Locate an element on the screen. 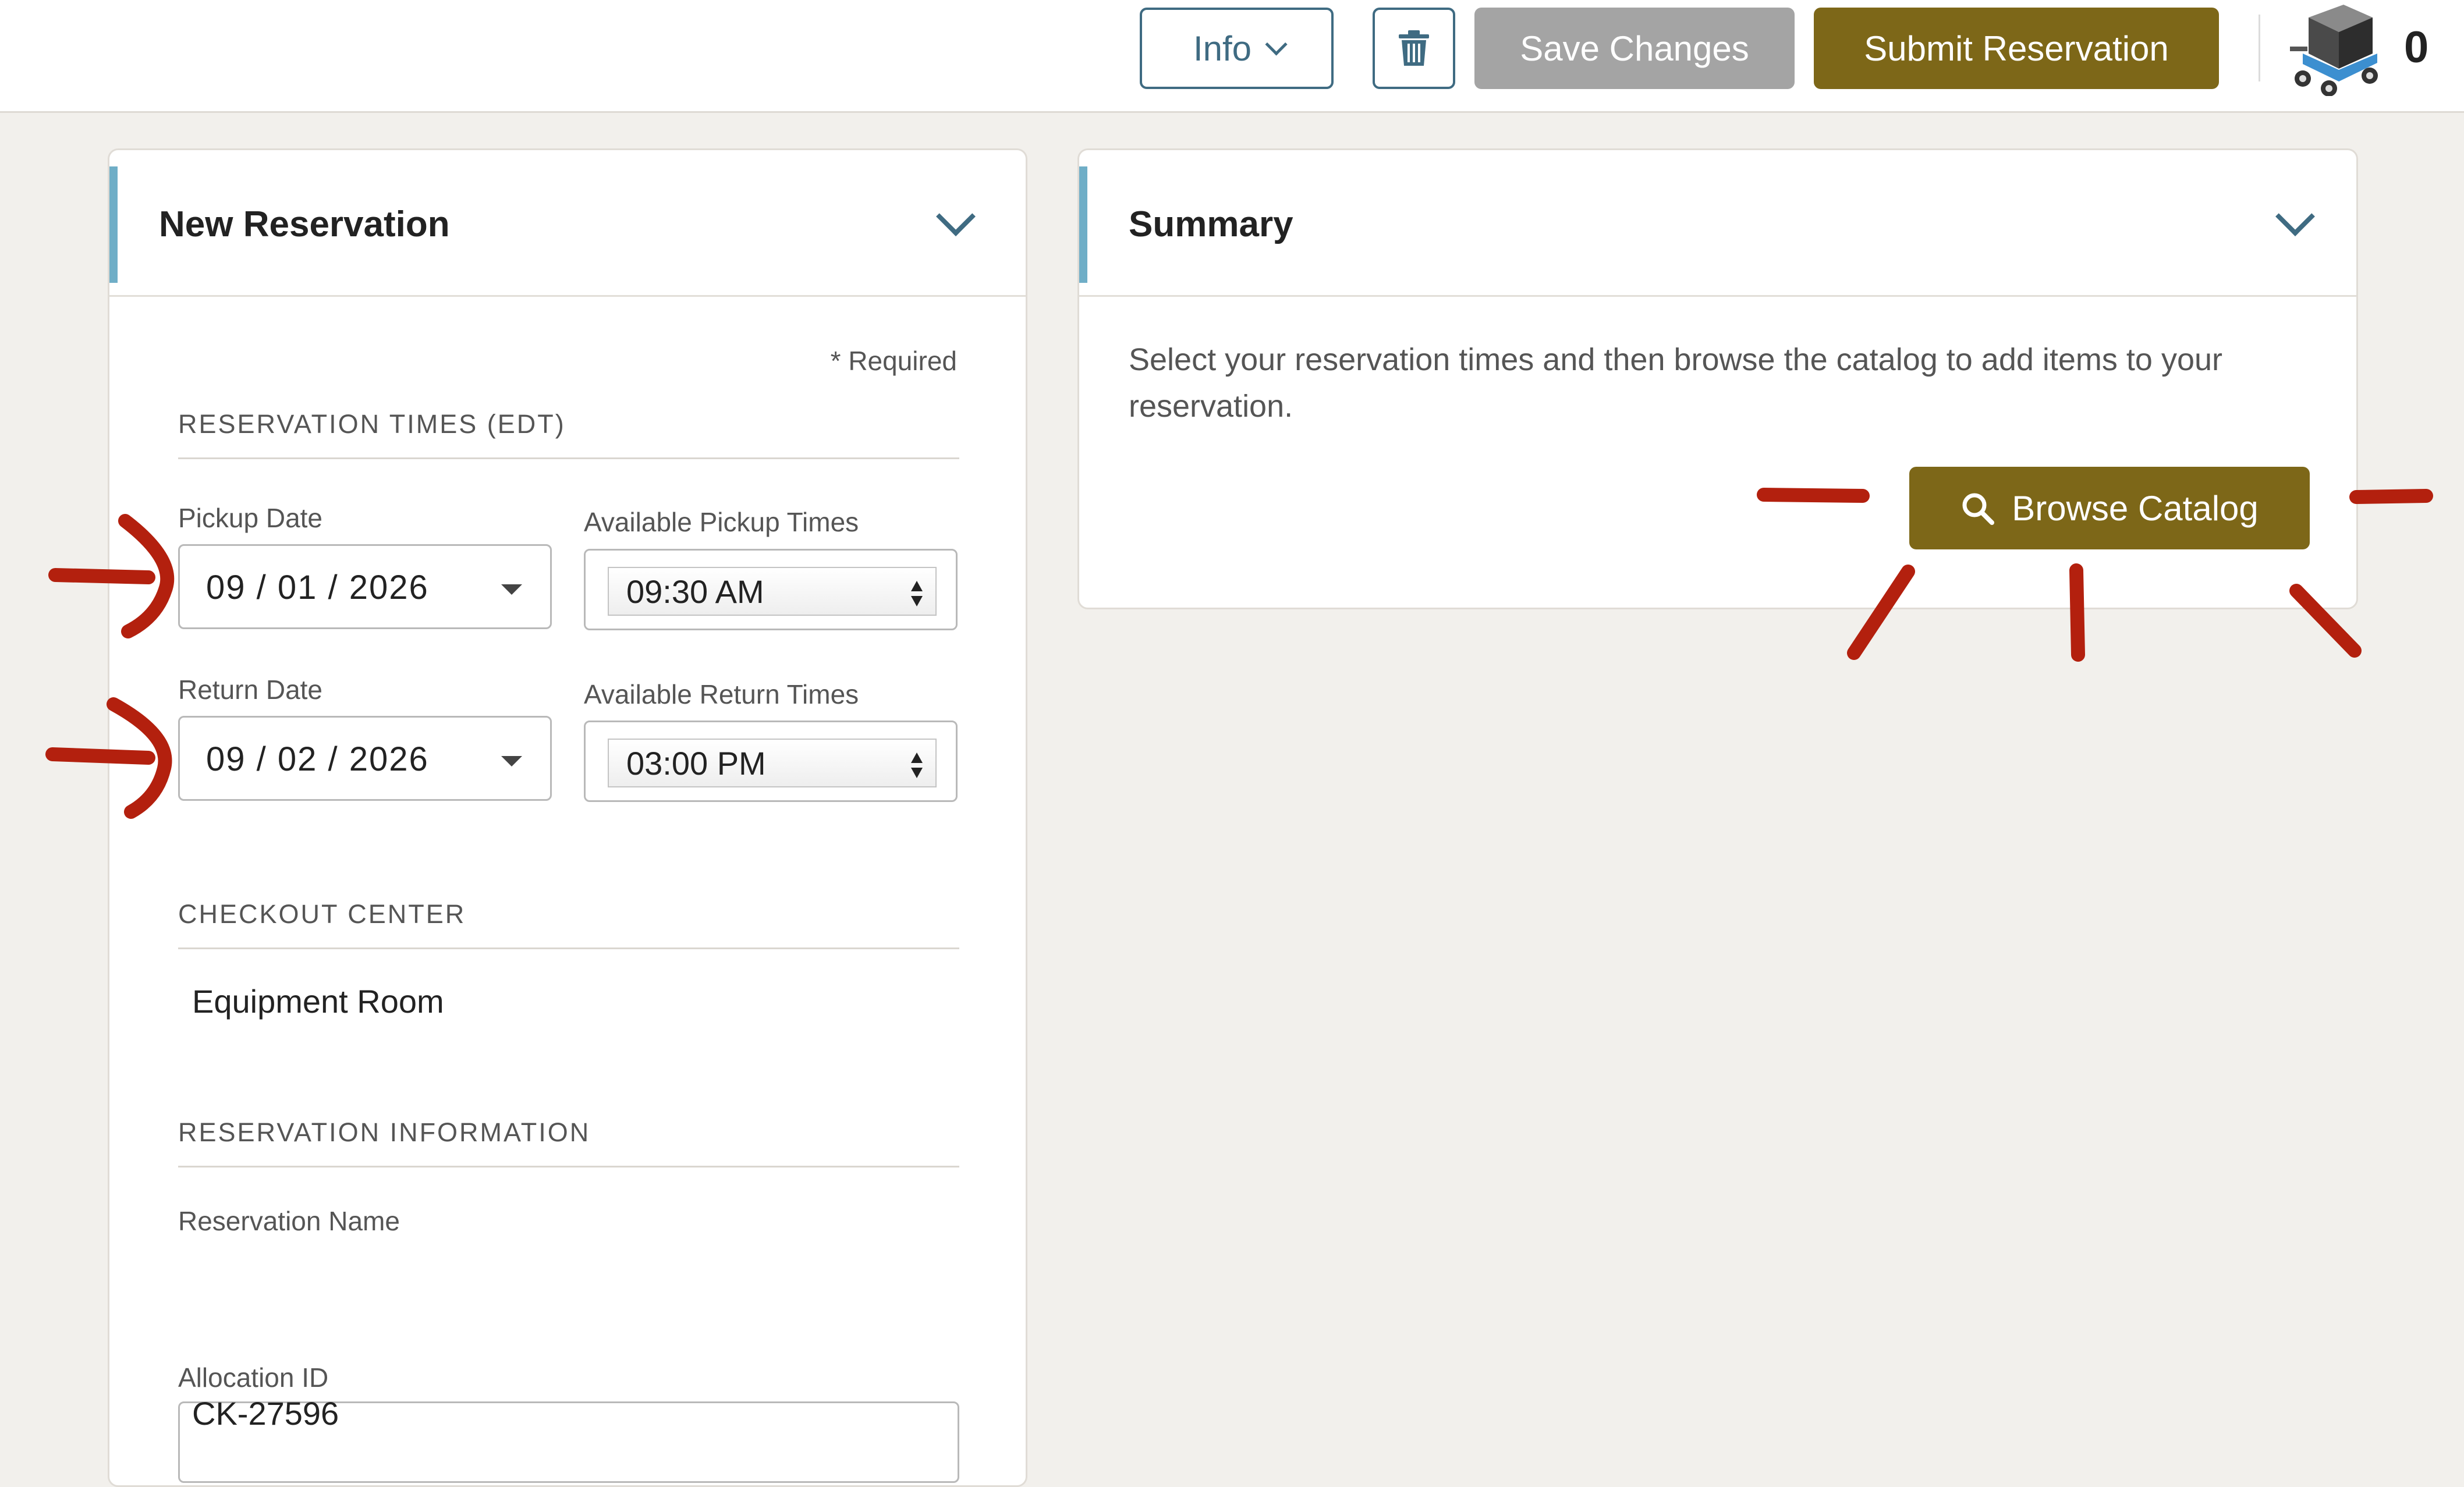  reservation-name-label: Reservation Name is located at coordinates (289, 1221).